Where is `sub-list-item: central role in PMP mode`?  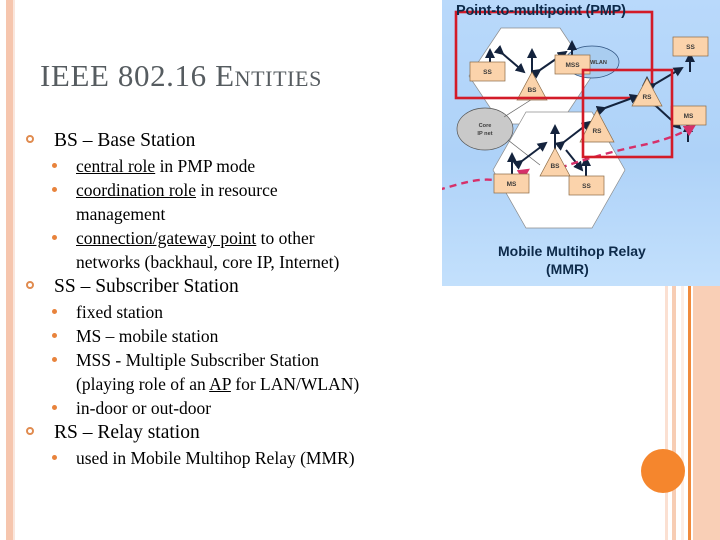
sub-list-item: central role in PMP mode is located at coordinates (229, 166).